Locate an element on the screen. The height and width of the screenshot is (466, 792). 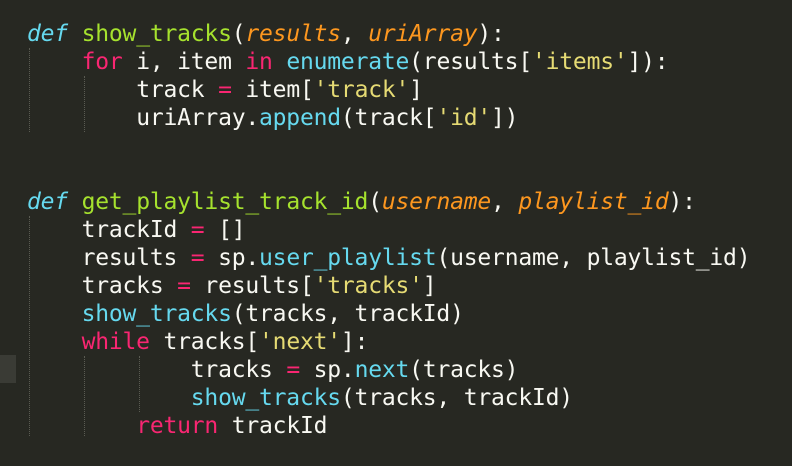
code-token: [] is located at coordinates (225, 230).